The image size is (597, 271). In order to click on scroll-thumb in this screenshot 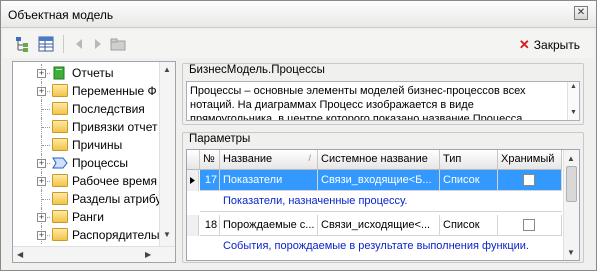, I will do `click(571, 184)`.